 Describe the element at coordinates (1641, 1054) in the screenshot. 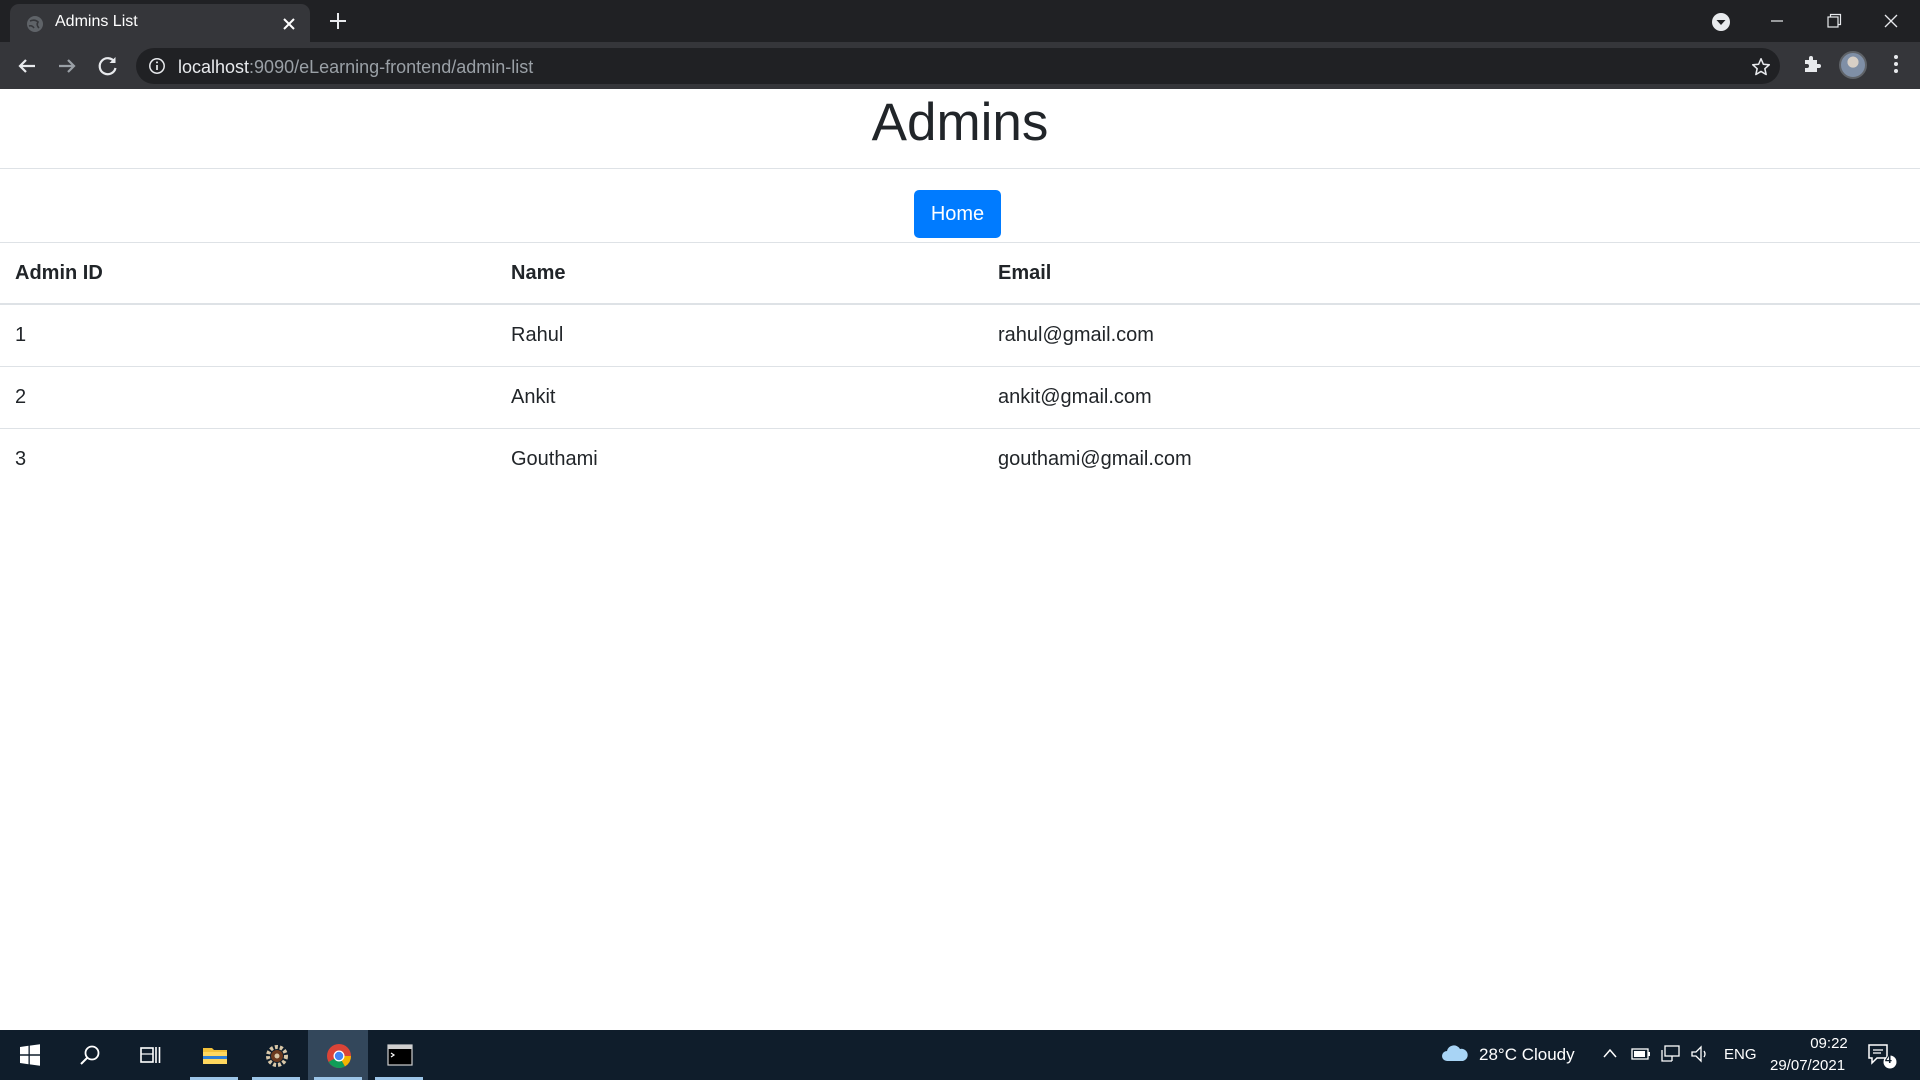

I see `battery-icon` at that location.